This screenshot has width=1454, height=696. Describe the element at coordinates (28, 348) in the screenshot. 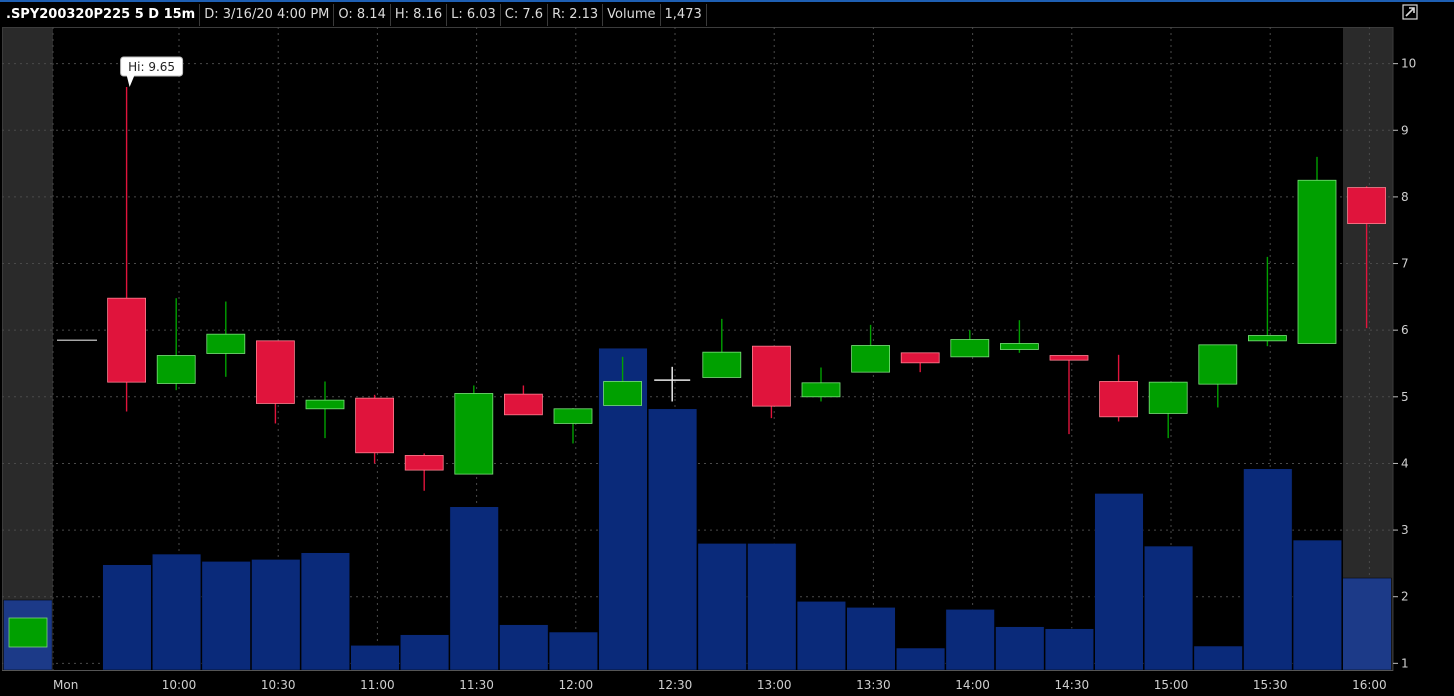

I see `extended-hours-shade-left` at that location.